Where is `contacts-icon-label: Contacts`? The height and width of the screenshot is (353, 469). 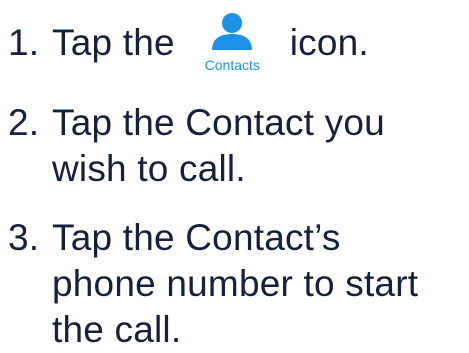
contacts-icon-label: Contacts is located at coordinates (232, 65).